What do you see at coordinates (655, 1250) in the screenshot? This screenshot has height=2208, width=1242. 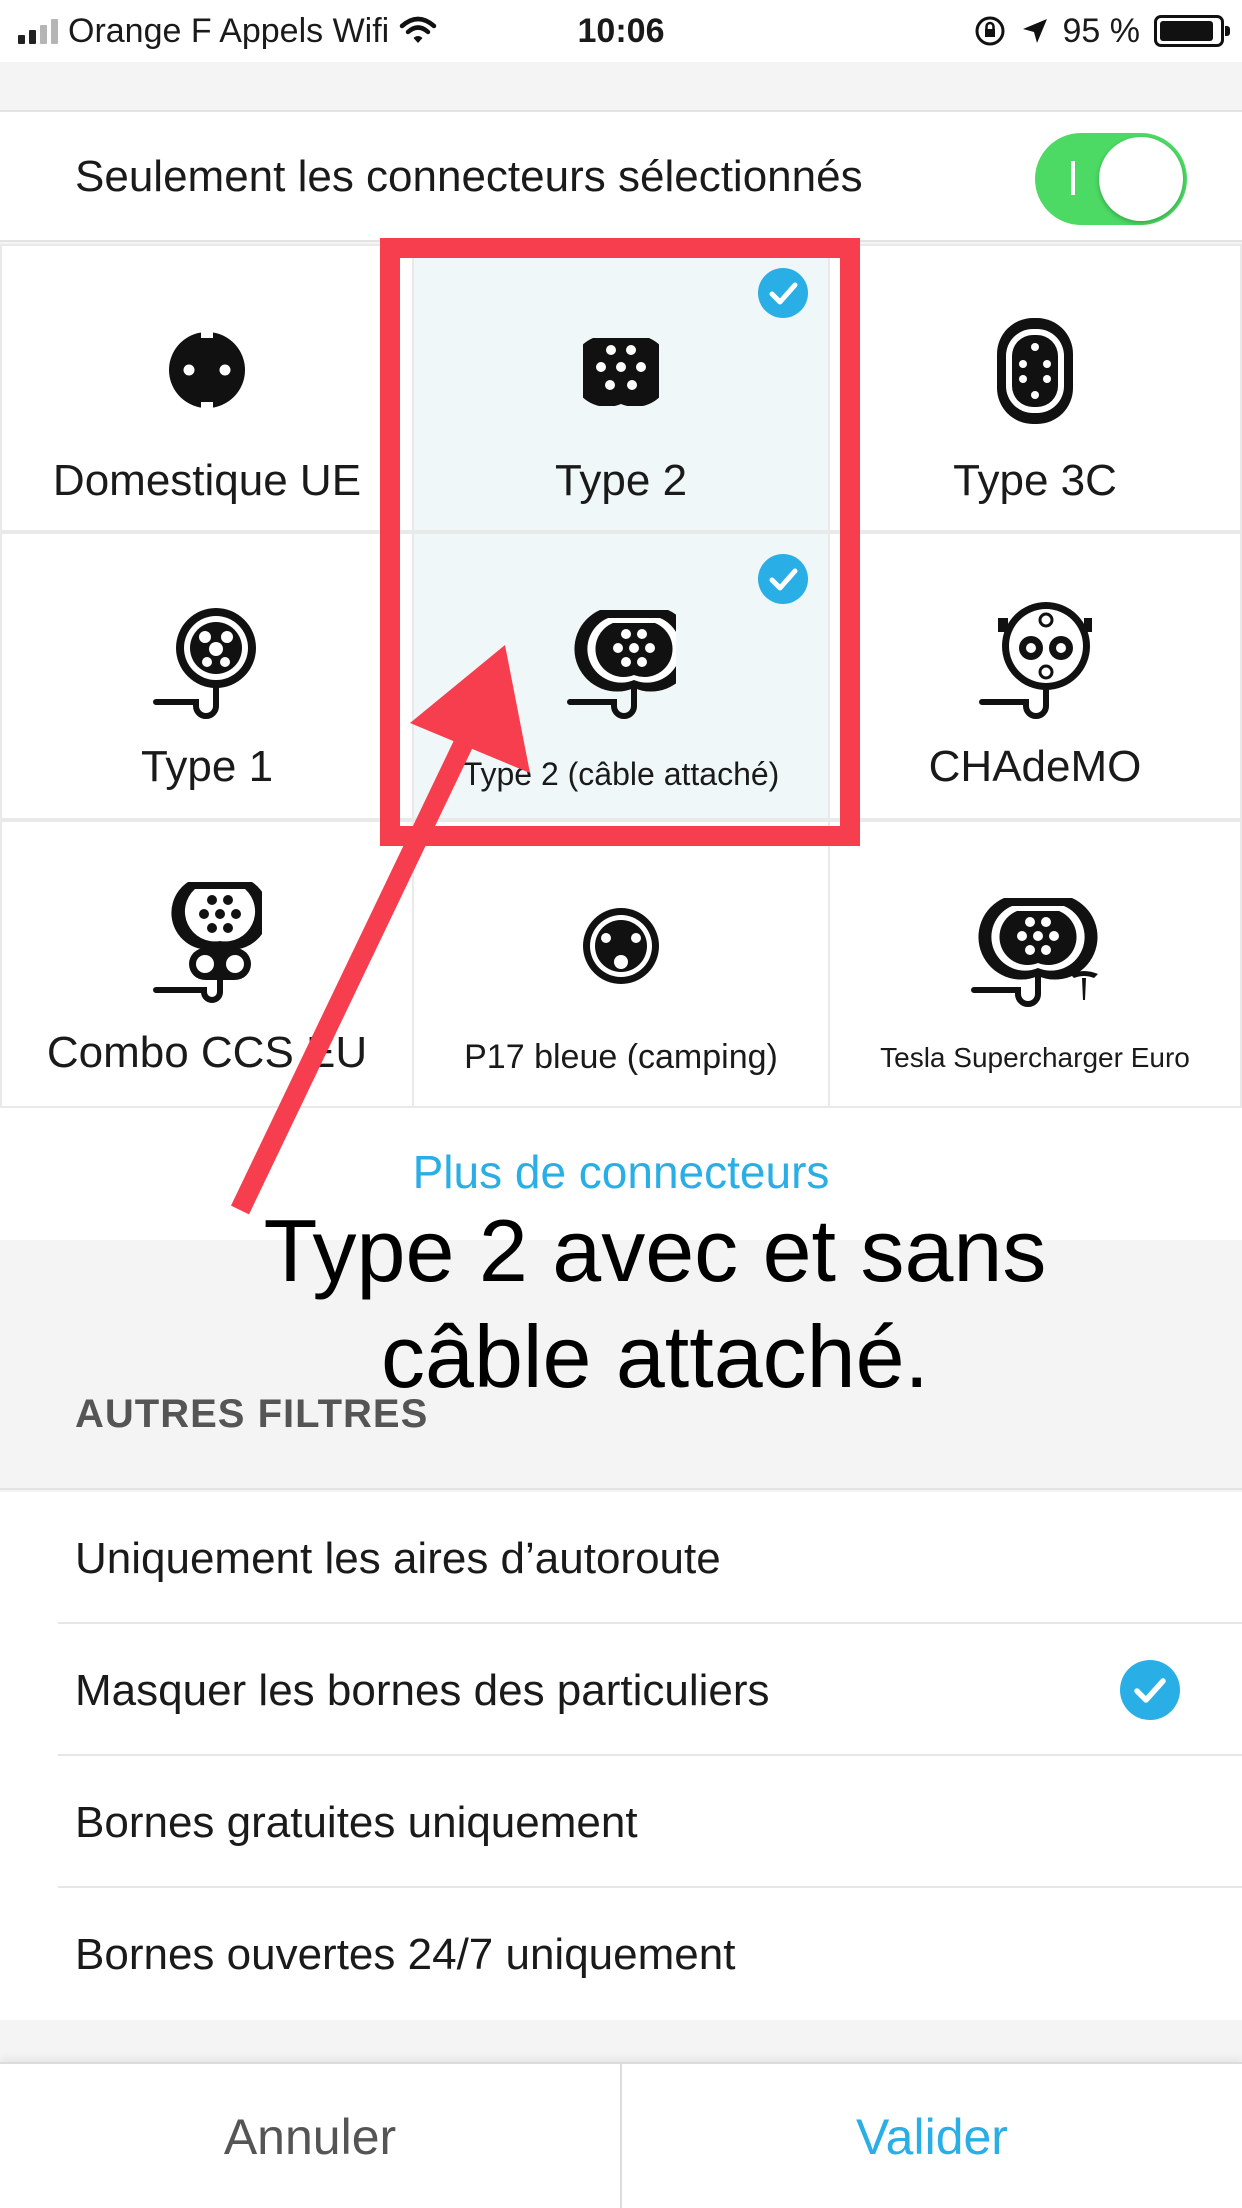 I see `annotation-line-1: Type 2 avec et sans` at bounding box center [655, 1250].